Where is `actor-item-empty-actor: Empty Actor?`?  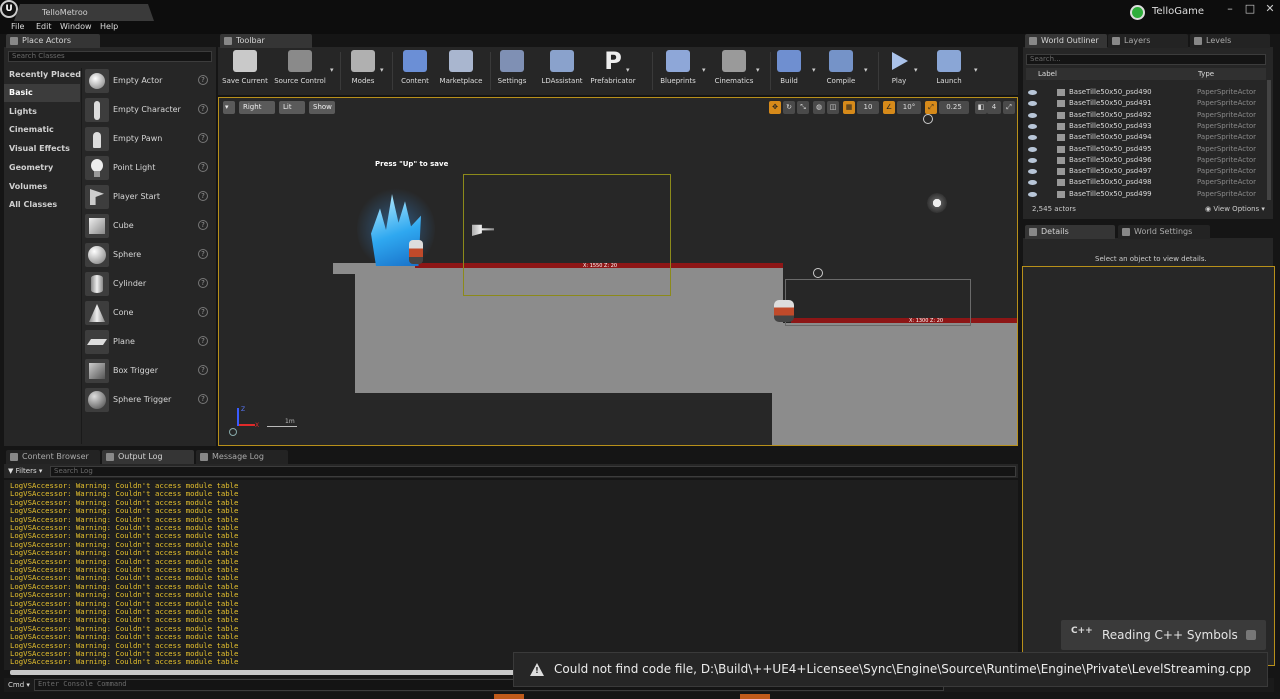 actor-item-empty-actor: Empty Actor? is located at coordinates (148, 81).